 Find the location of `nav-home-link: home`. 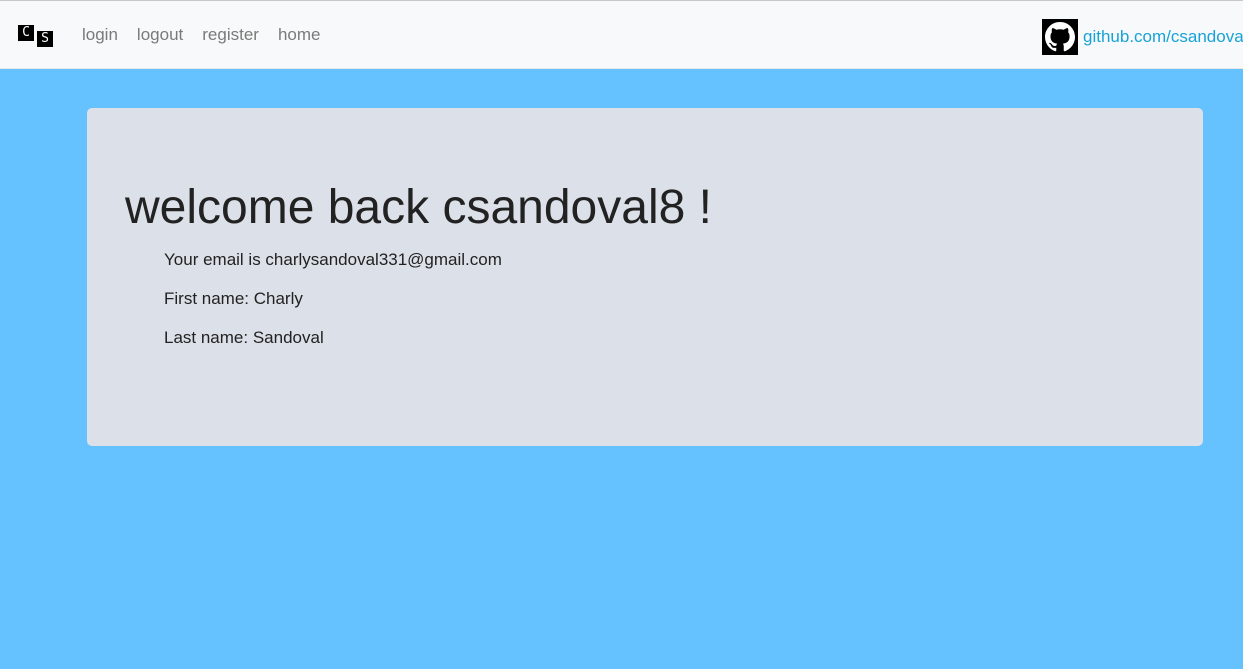

nav-home-link: home is located at coordinates (299, 35).